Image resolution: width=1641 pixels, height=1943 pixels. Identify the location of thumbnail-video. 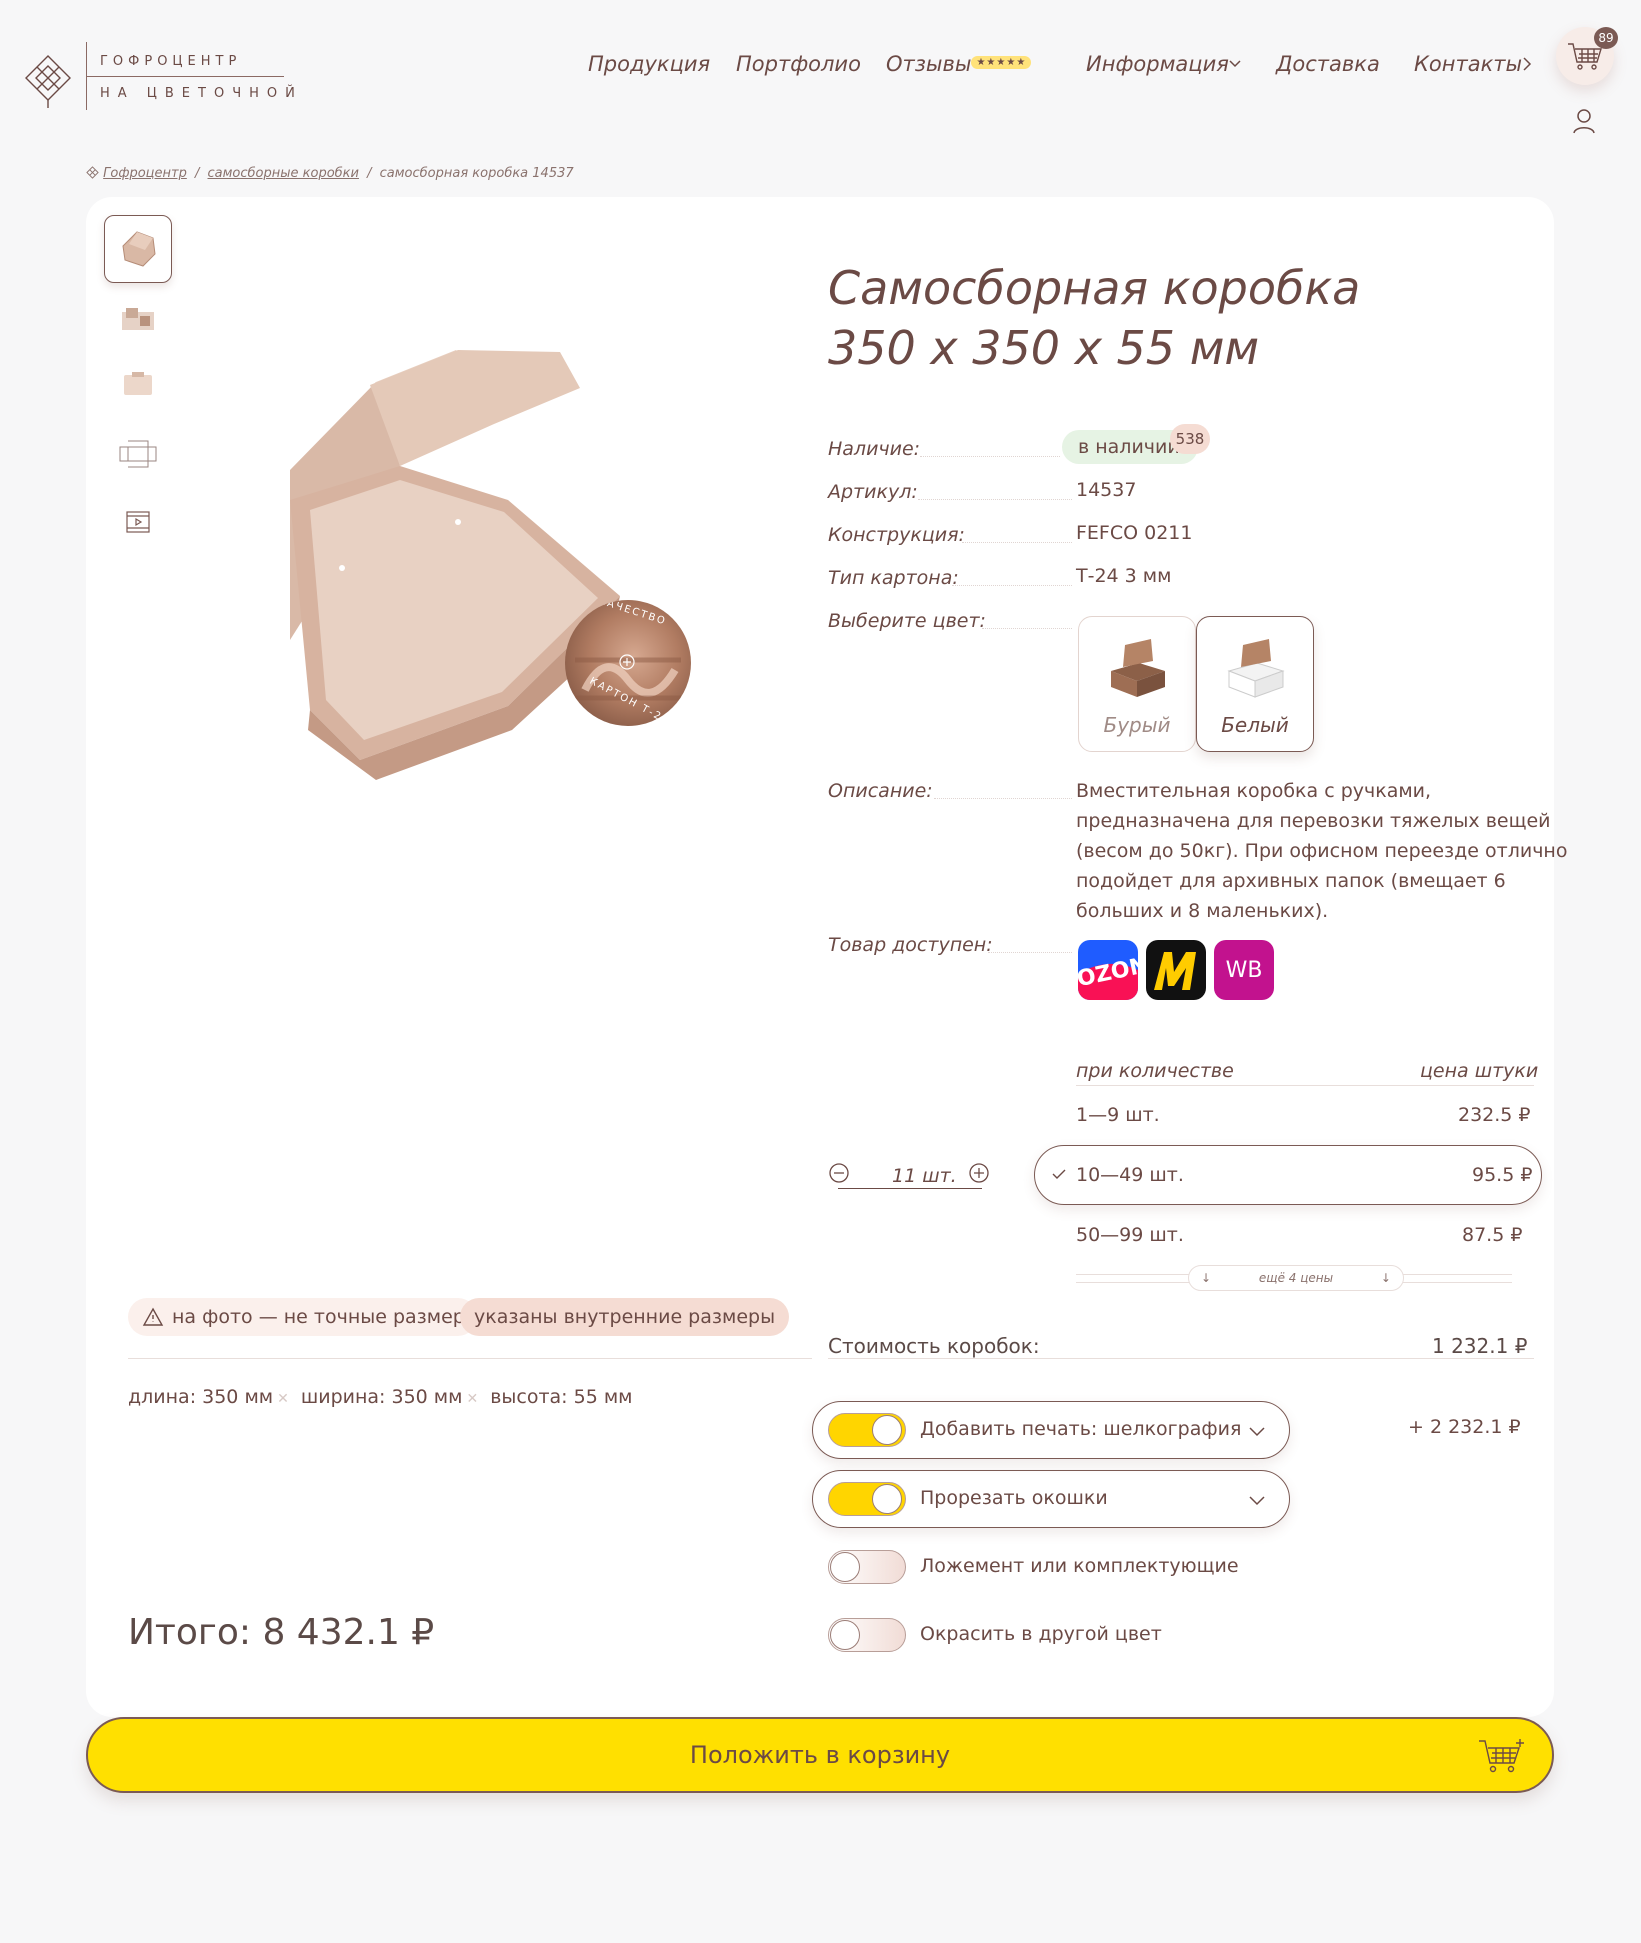
(138, 522).